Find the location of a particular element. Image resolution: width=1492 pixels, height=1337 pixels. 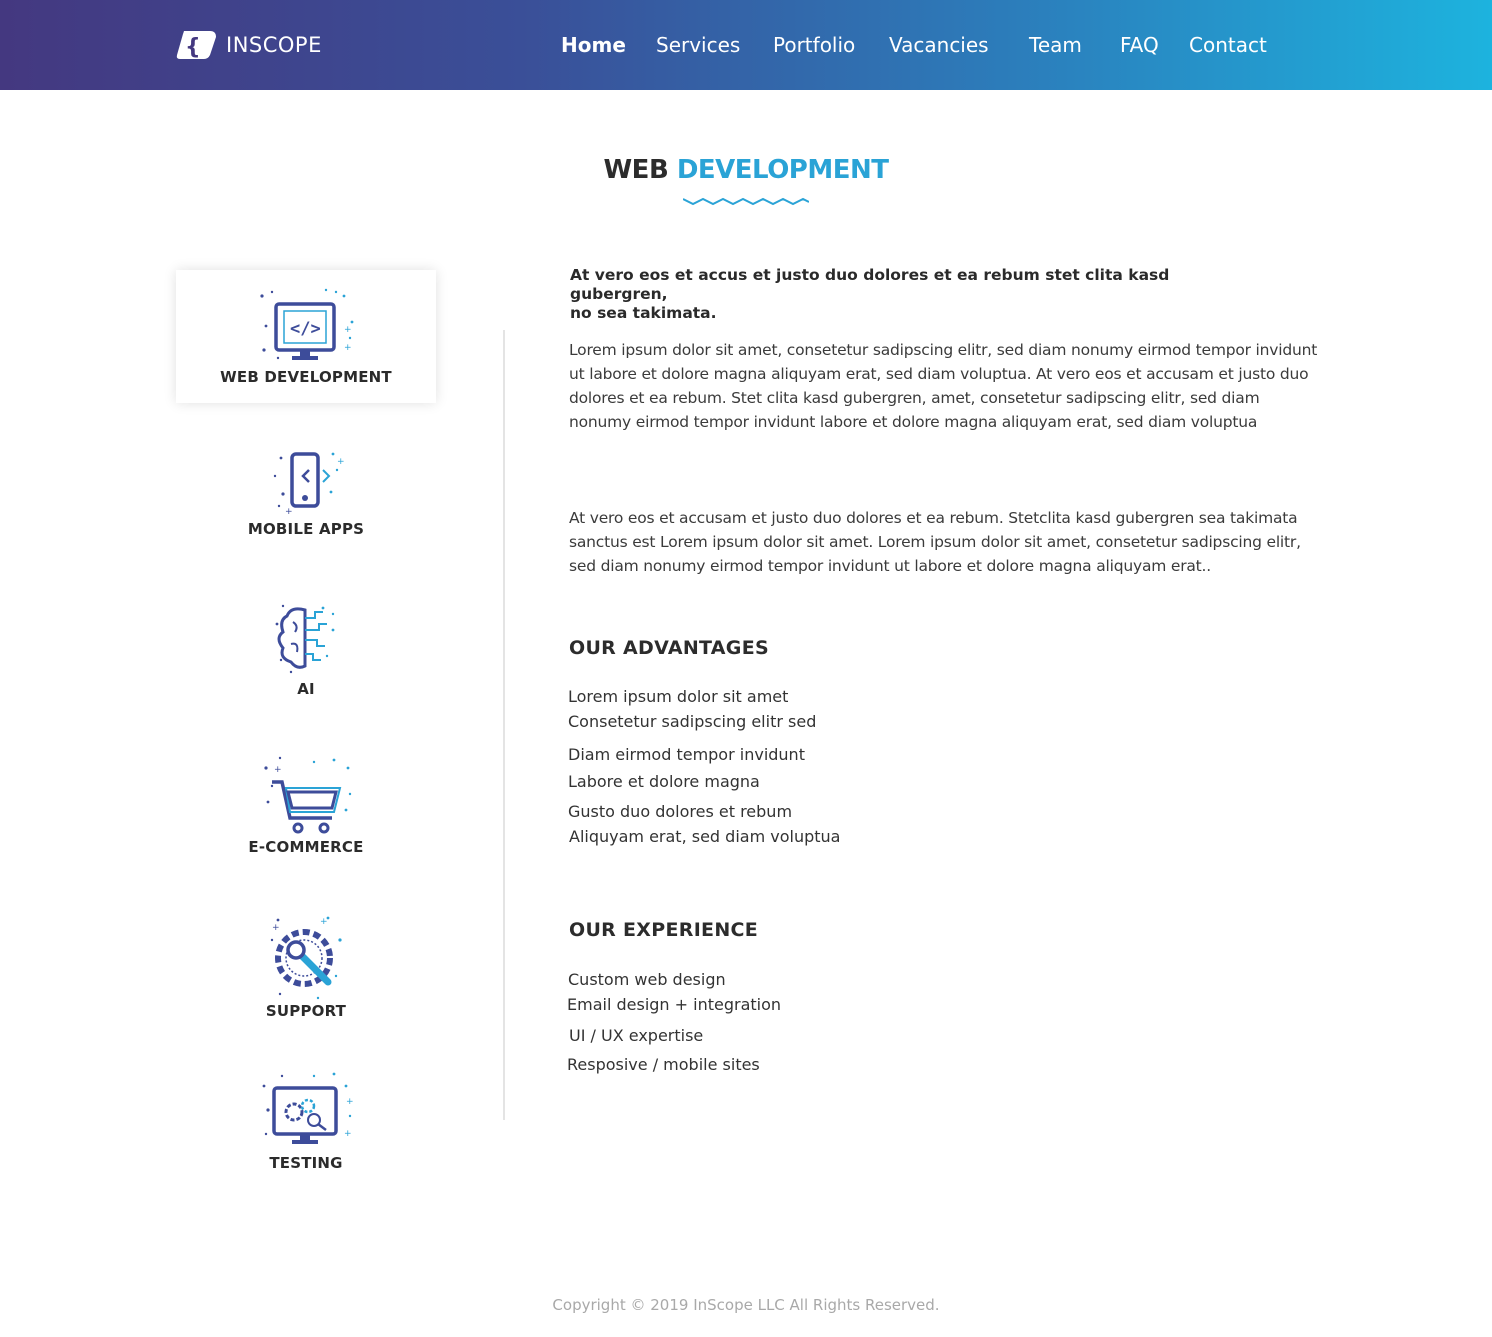

advantage-item: Aliquyam erat, sed diam voluptua is located at coordinates (705, 836).